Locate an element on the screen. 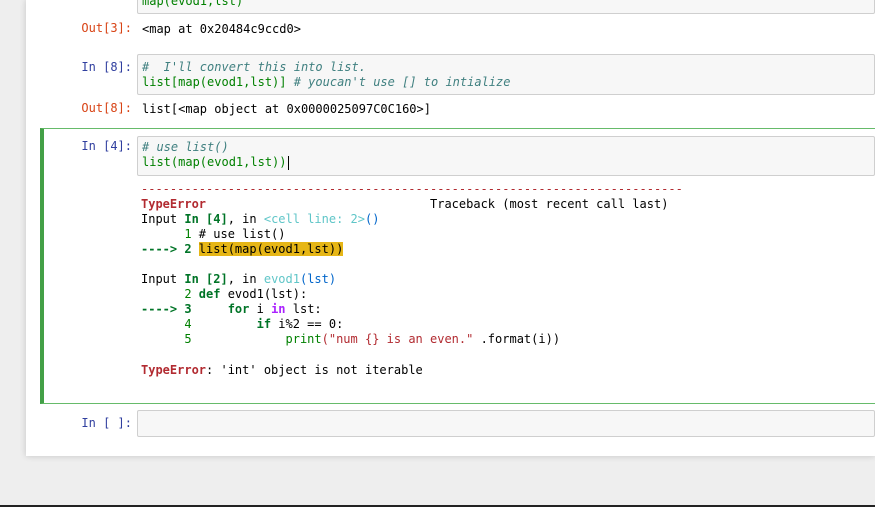 Image resolution: width=875 pixels, height=507 pixels. traceback-header: TypeError is located at coordinates (173, 204).